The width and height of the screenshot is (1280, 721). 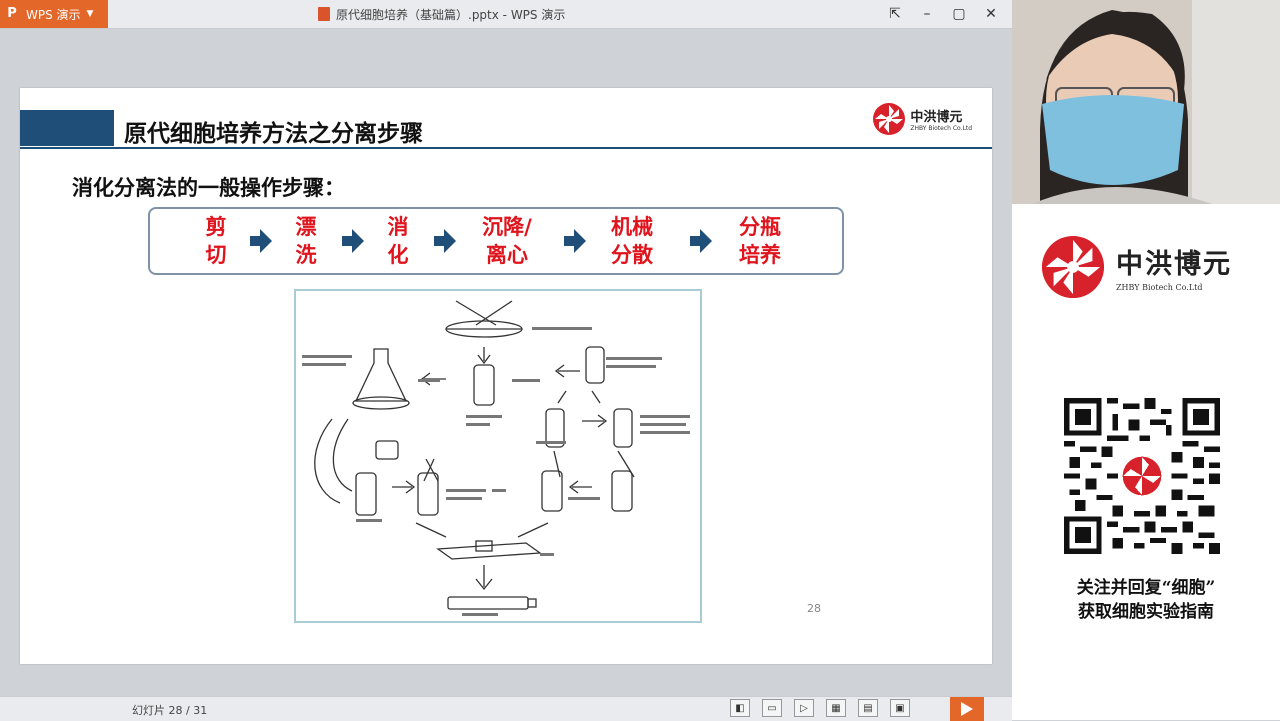 I want to click on normal-view-icon: ▭, so click(x=772, y=708).